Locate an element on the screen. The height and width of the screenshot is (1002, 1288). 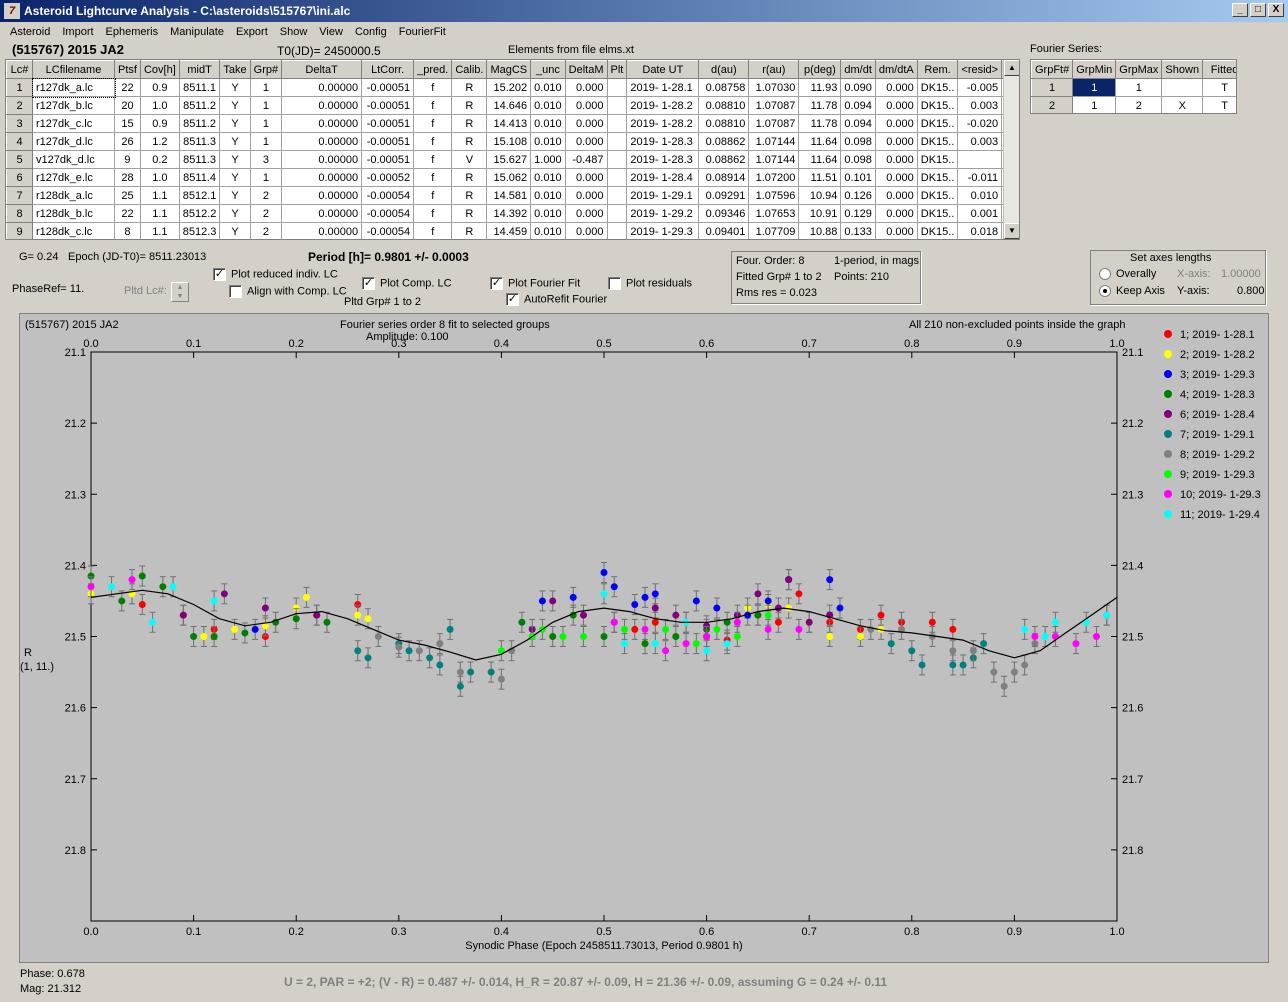
table-cell: 0.9 is located at coordinates (159, 123).